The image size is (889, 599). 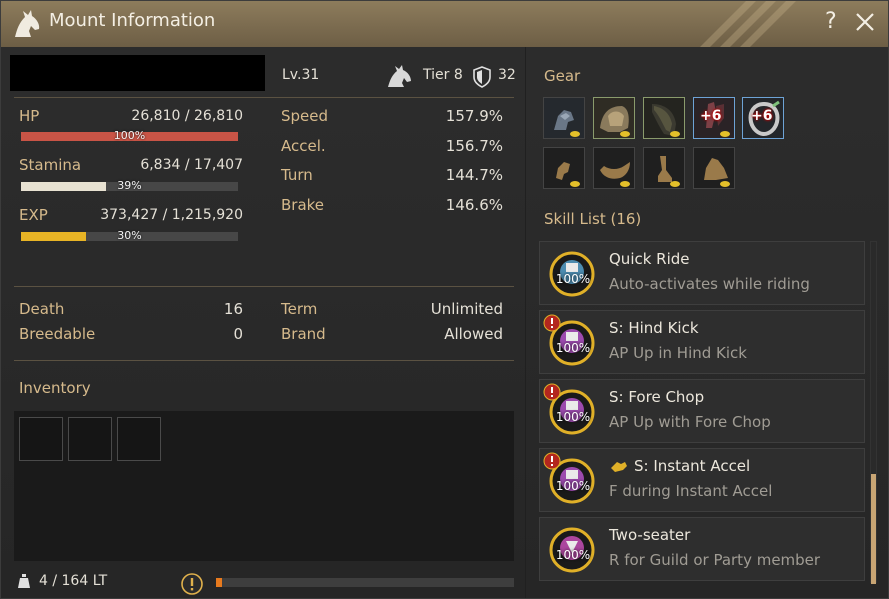 I want to click on hp-label: HP, so click(x=29, y=116).